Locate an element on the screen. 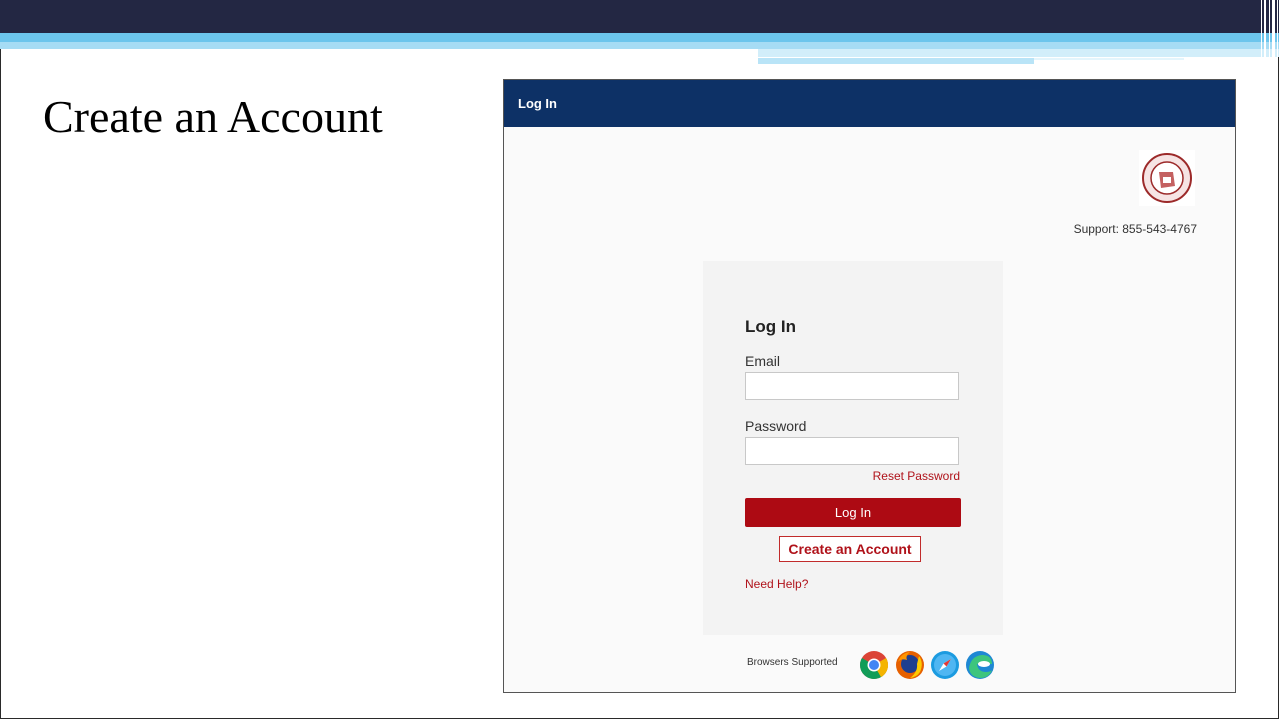  login-button: Log In is located at coordinates (853, 512).